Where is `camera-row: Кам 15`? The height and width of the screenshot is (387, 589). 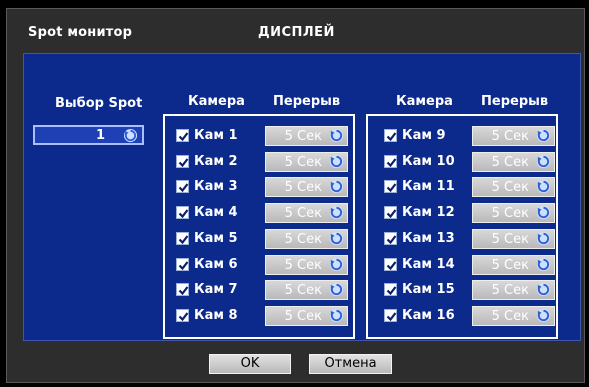 camera-row: Кам 15 is located at coordinates (429, 290).